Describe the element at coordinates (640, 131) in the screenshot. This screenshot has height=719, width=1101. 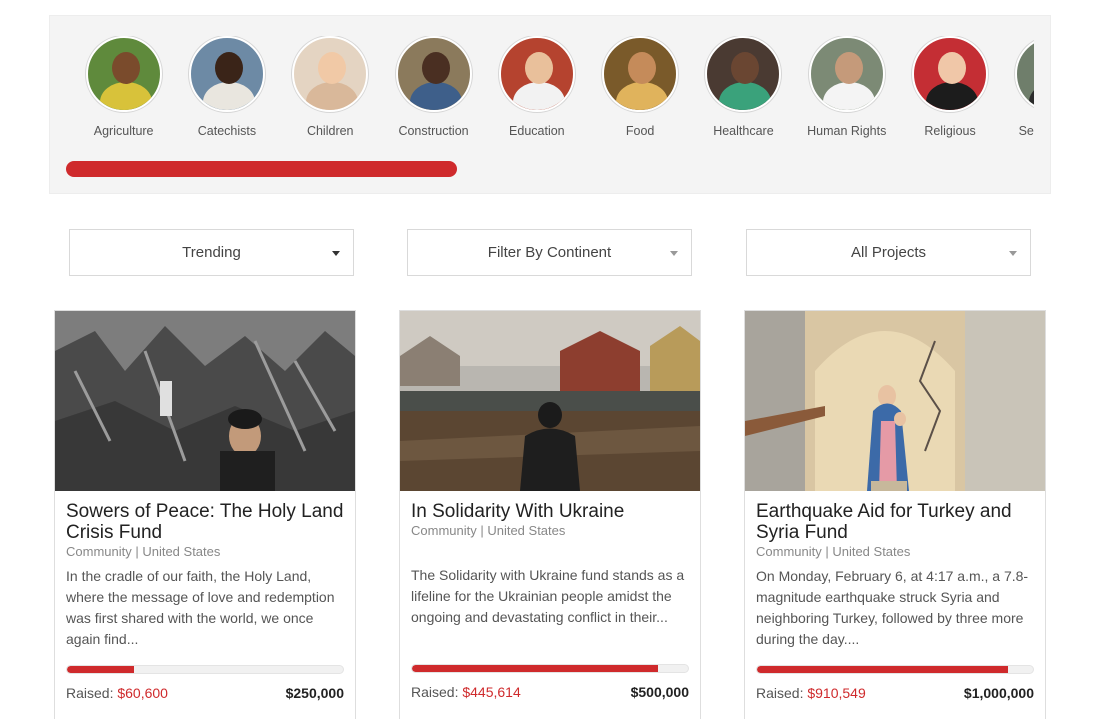
I see `category-label: Food` at that location.